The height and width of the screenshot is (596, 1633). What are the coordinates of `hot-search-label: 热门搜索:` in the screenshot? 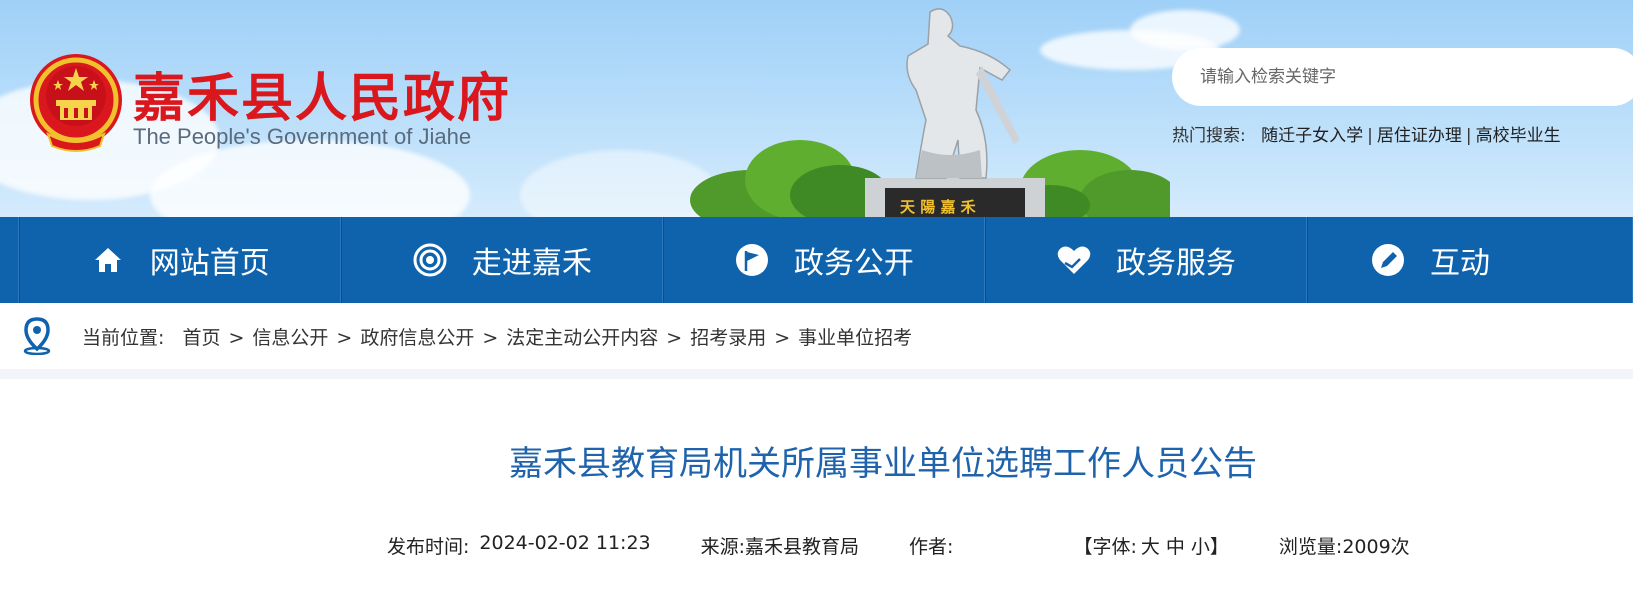 It's located at (1209, 136).